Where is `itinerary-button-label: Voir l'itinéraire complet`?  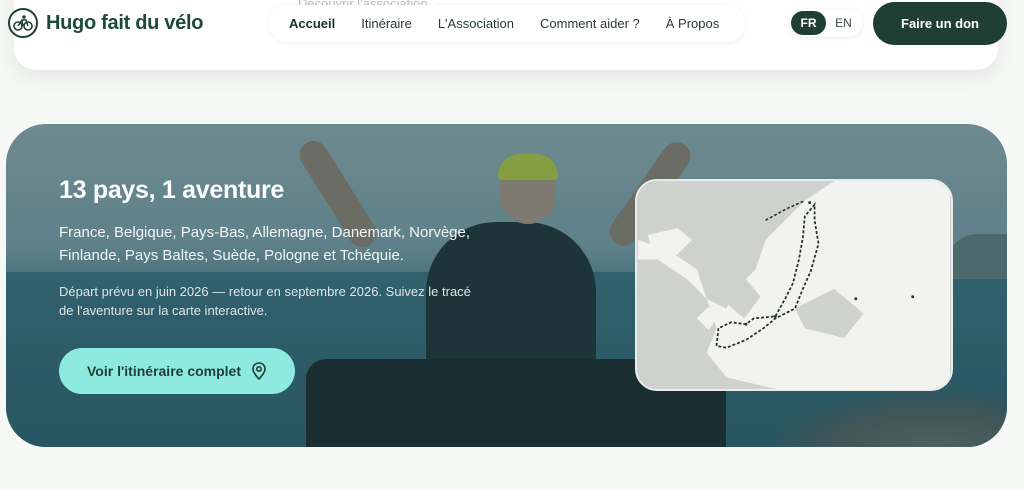 itinerary-button-label: Voir l'itinéraire complet is located at coordinates (164, 371).